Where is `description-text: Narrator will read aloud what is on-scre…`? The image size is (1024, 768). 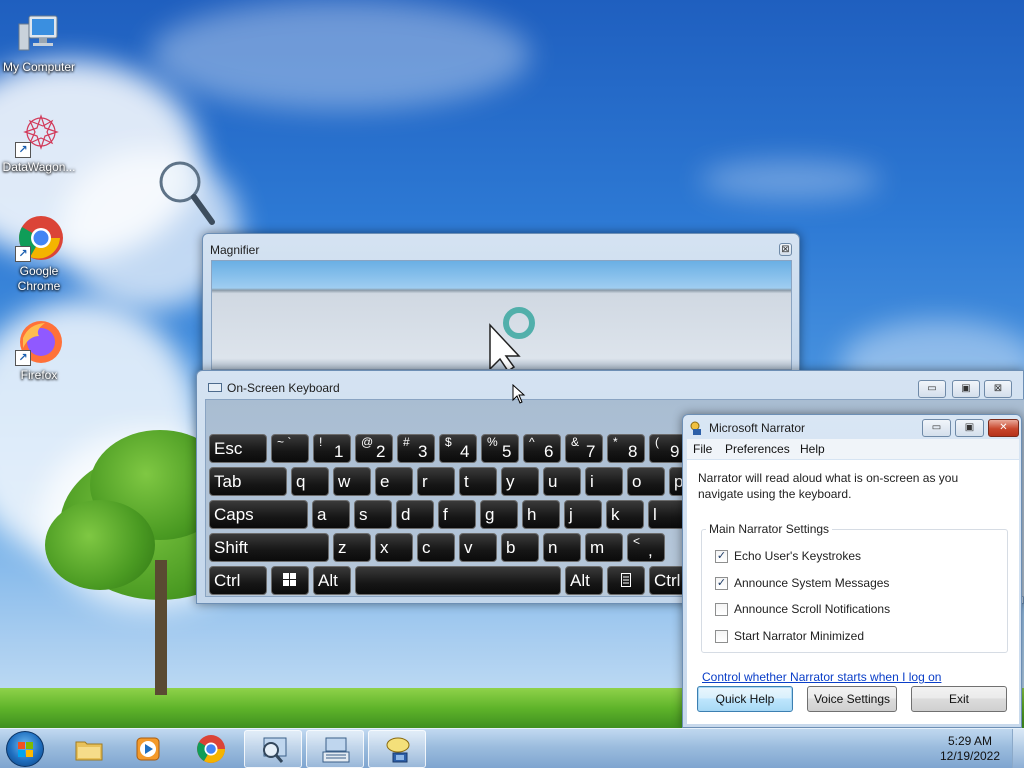
description-text: Narrator will read aloud what is on-scre… is located at coordinates (828, 486).